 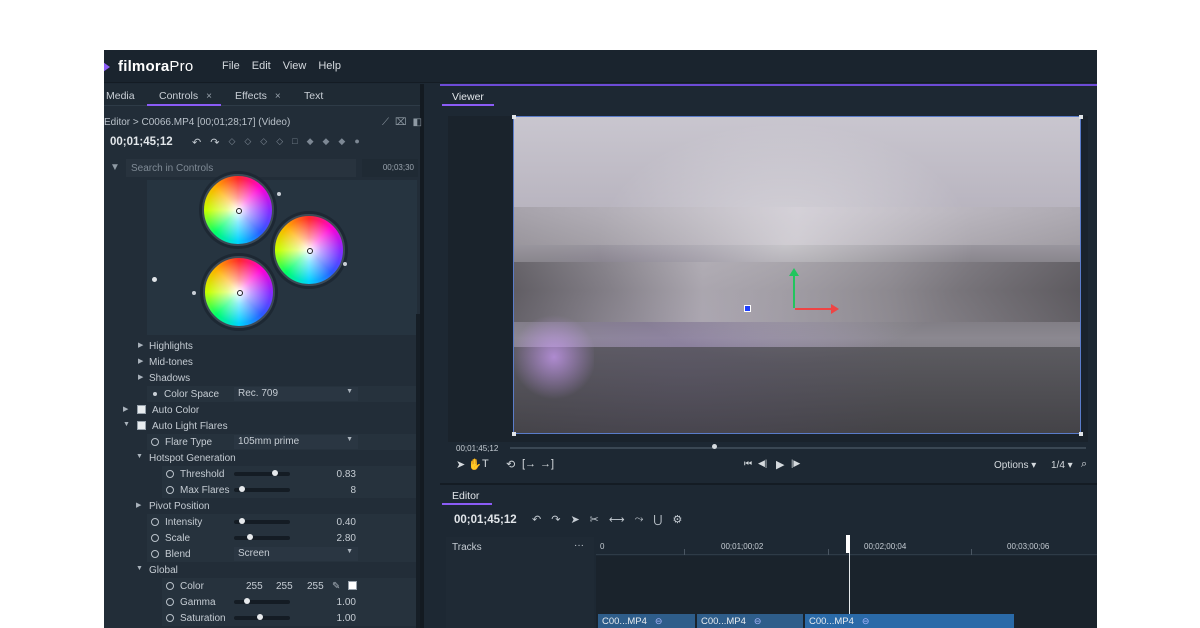 What do you see at coordinates (762, 463) in the screenshot?
I see `step-back-icon: ◀|` at bounding box center [762, 463].